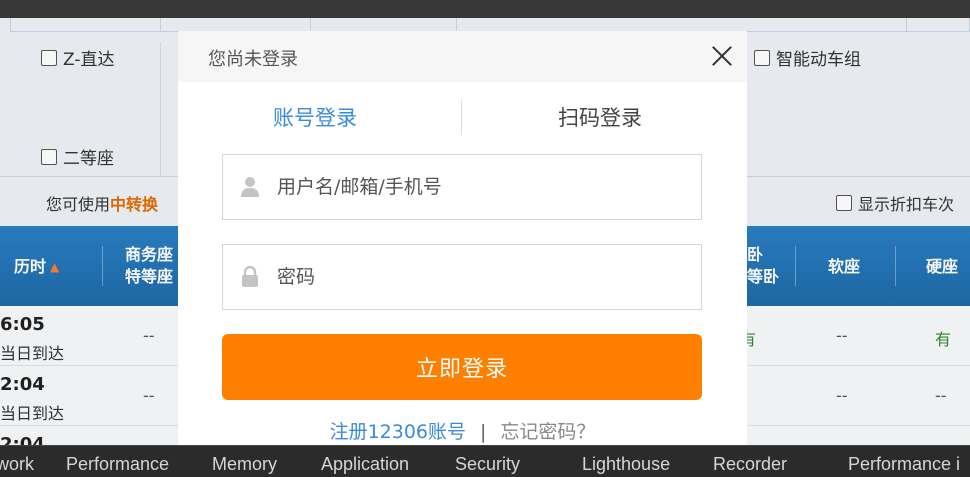 The height and width of the screenshot is (477, 970). Describe the element at coordinates (547, 432) in the screenshot. I see `forgot-password-link: 忘记密码？` at that location.